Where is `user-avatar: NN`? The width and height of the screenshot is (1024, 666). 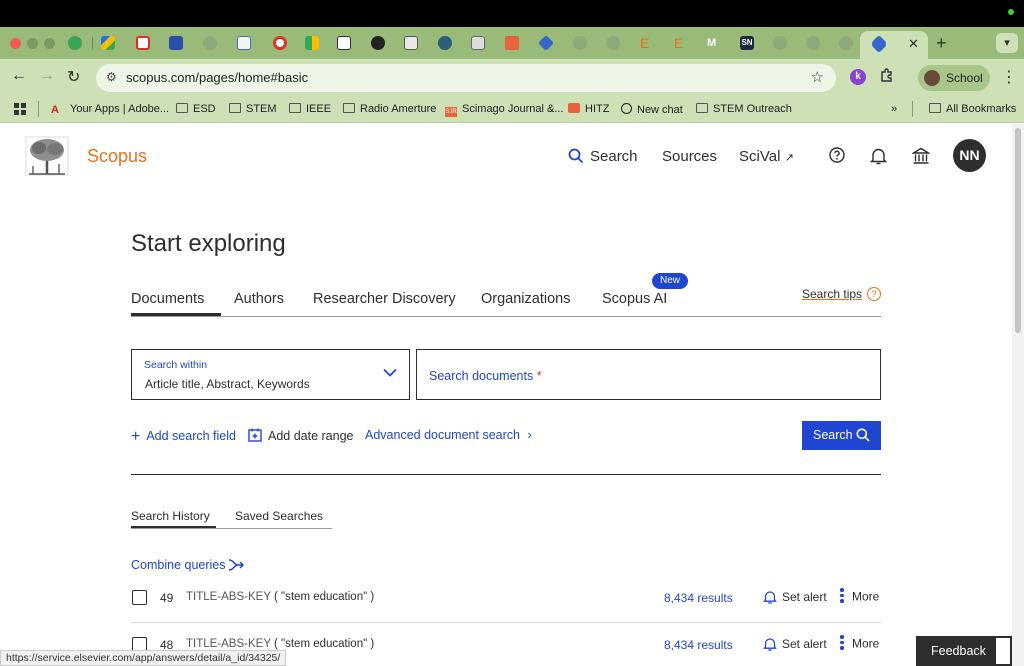 user-avatar: NN is located at coordinates (969, 155).